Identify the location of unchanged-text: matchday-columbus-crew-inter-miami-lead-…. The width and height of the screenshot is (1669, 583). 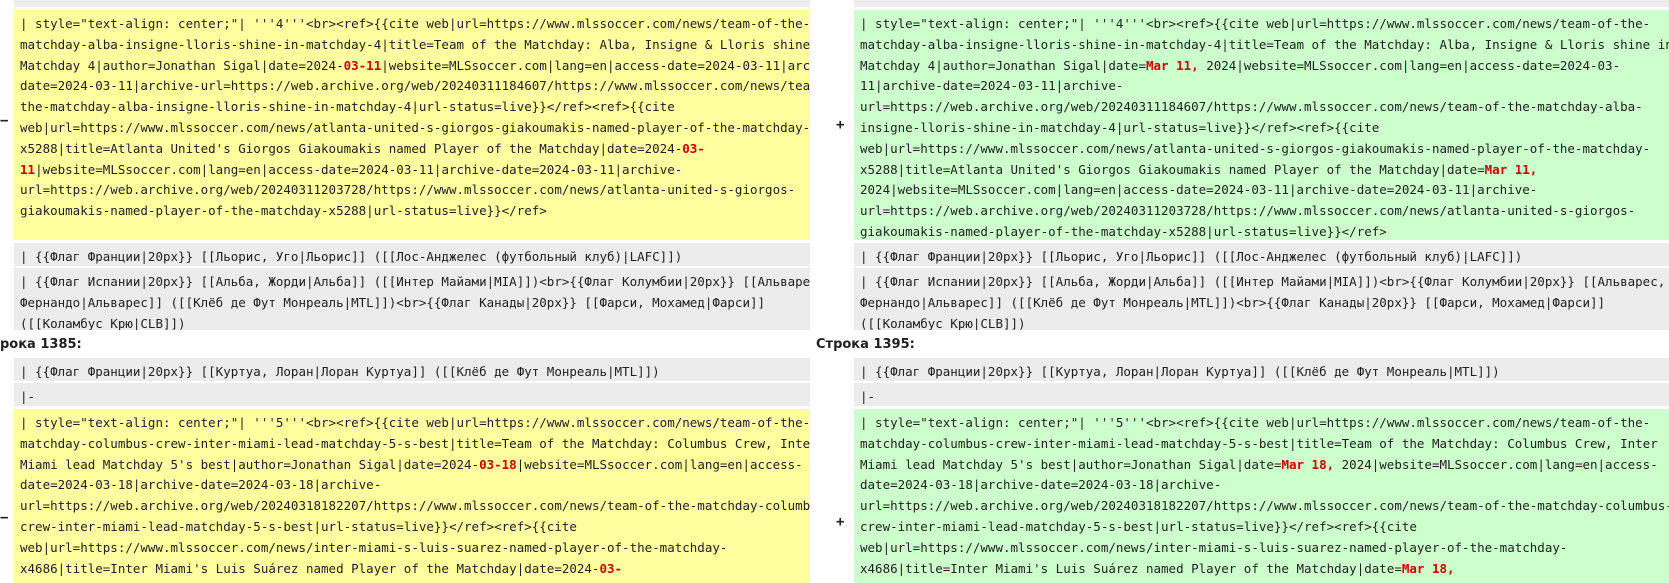
(1259, 443).